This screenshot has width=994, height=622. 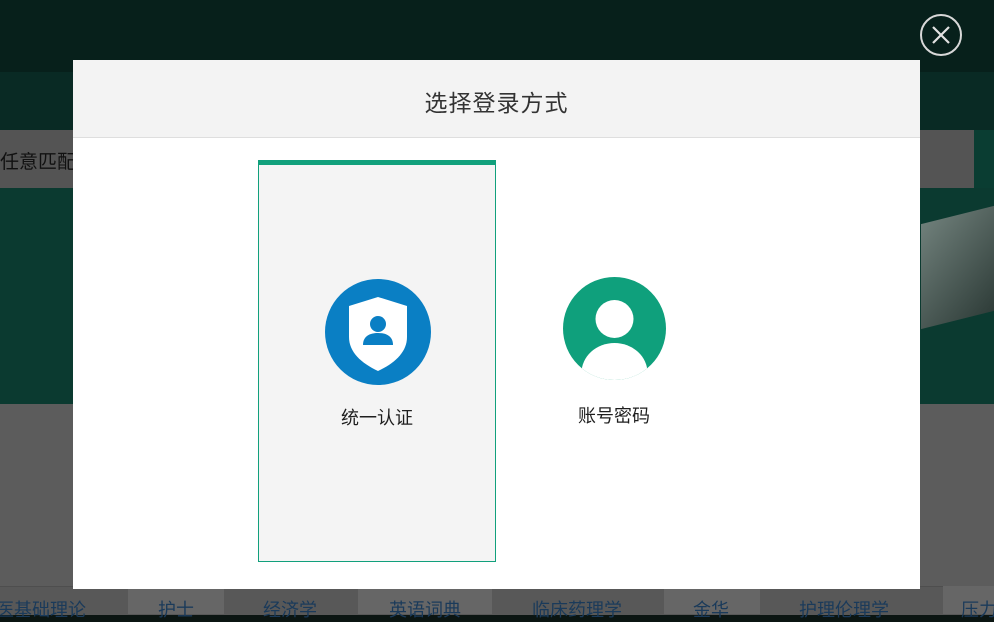 I want to click on background-tab: 金华, so click(x=711, y=610).